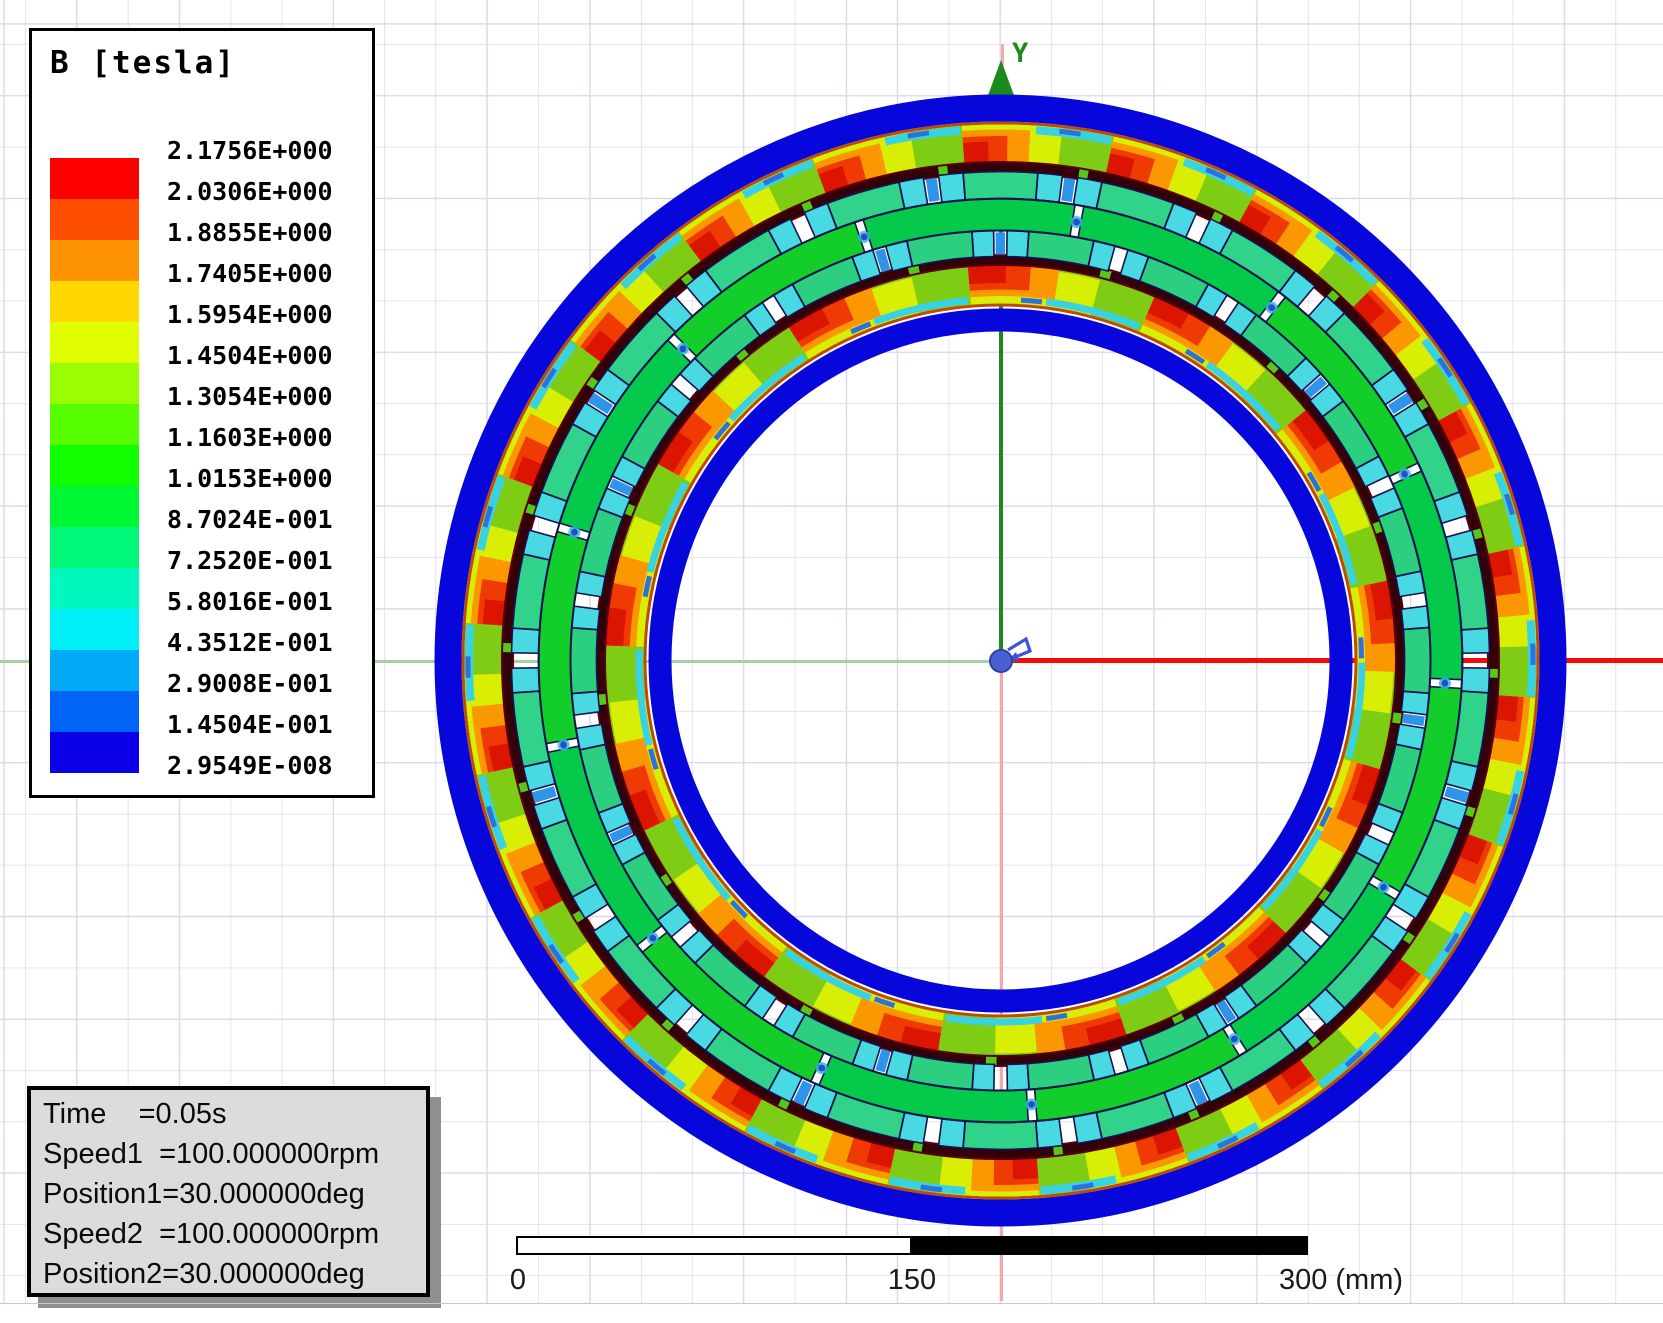 The height and width of the screenshot is (1323, 1663). What do you see at coordinates (211, 1234) in the screenshot?
I see `speed2-readout: Speed2 =100.000000rpm` at bounding box center [211, 1234].